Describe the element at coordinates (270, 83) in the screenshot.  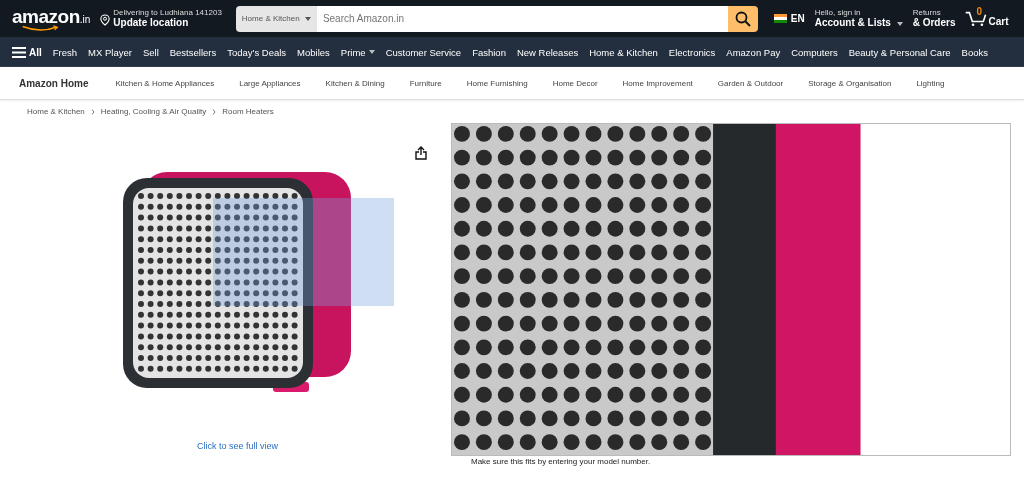
I see `category-link: Large Appliances` at that location.